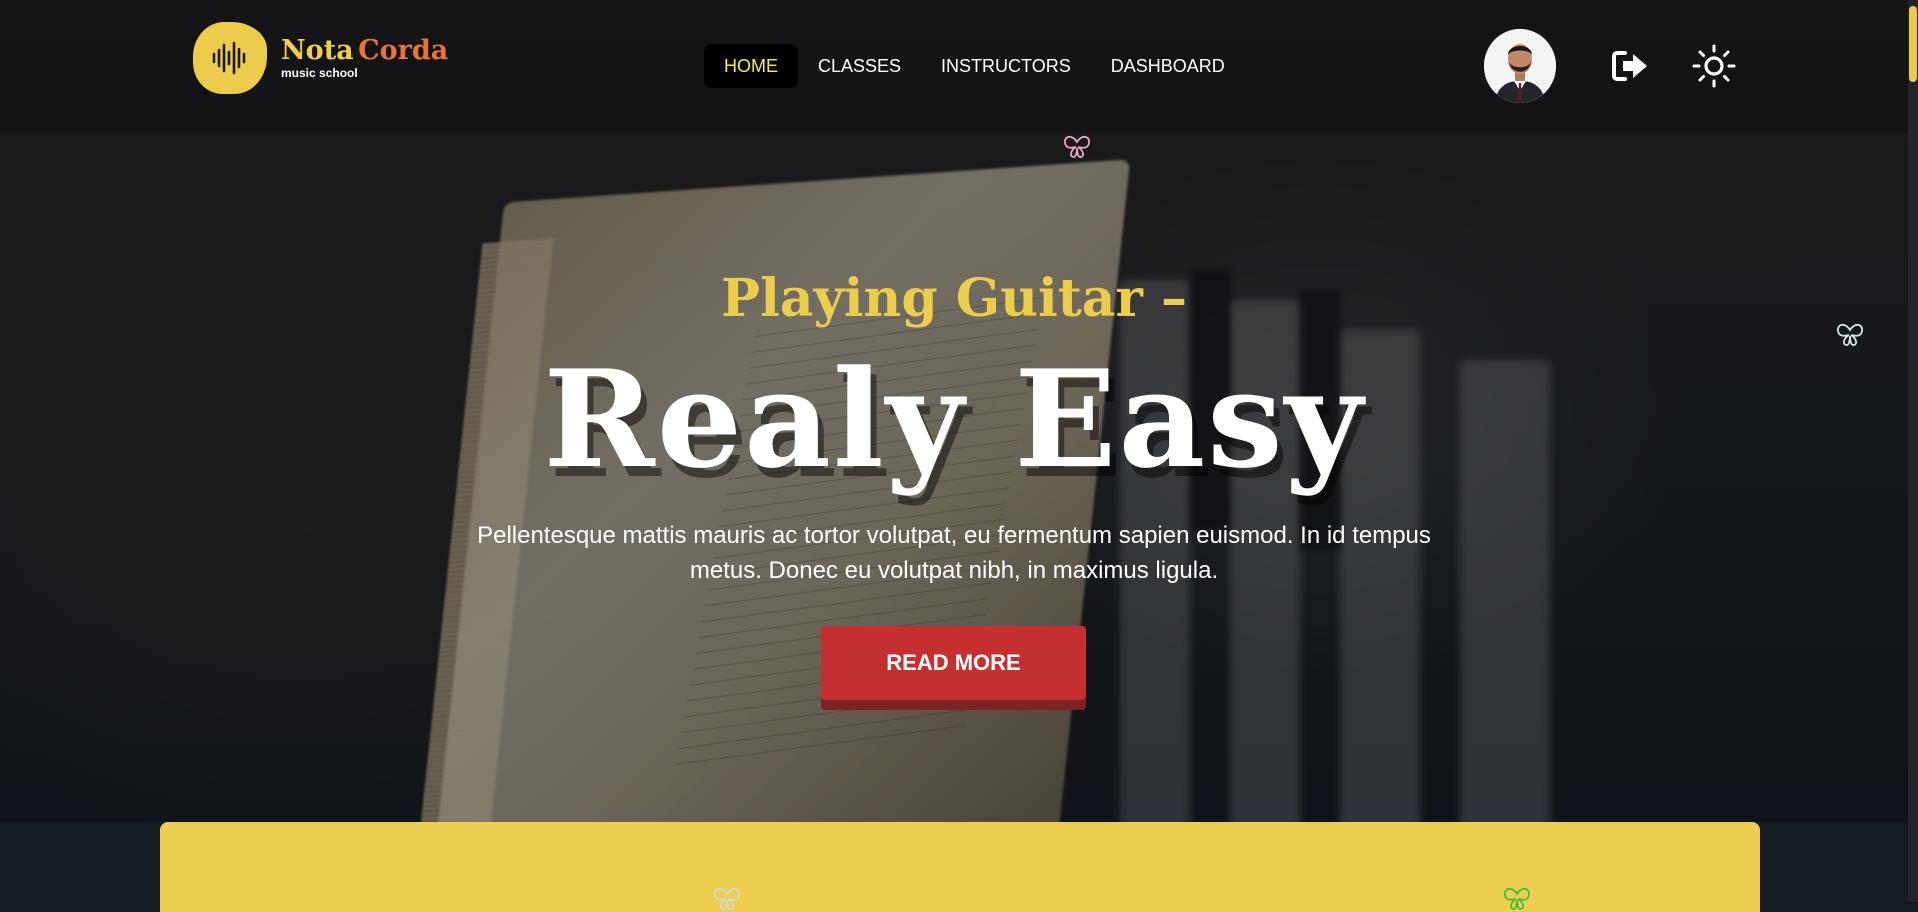 Image resolution: width=1918 pixels, height=912 pixels. What do you see at coordinates (1630, 66) in the screenshot?
I see `logout-icon` at bounding box center [1630, 66].